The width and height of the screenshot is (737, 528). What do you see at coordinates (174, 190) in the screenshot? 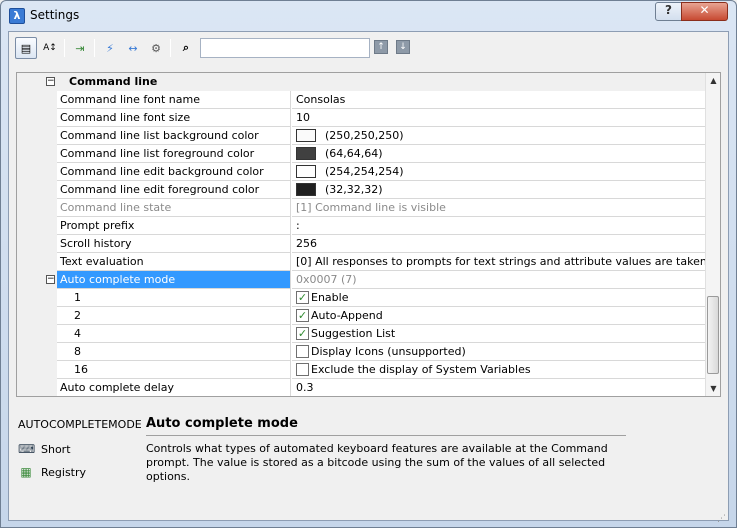
I see `property-name: Command line edit foreground color` at bounding box center [174, 190].